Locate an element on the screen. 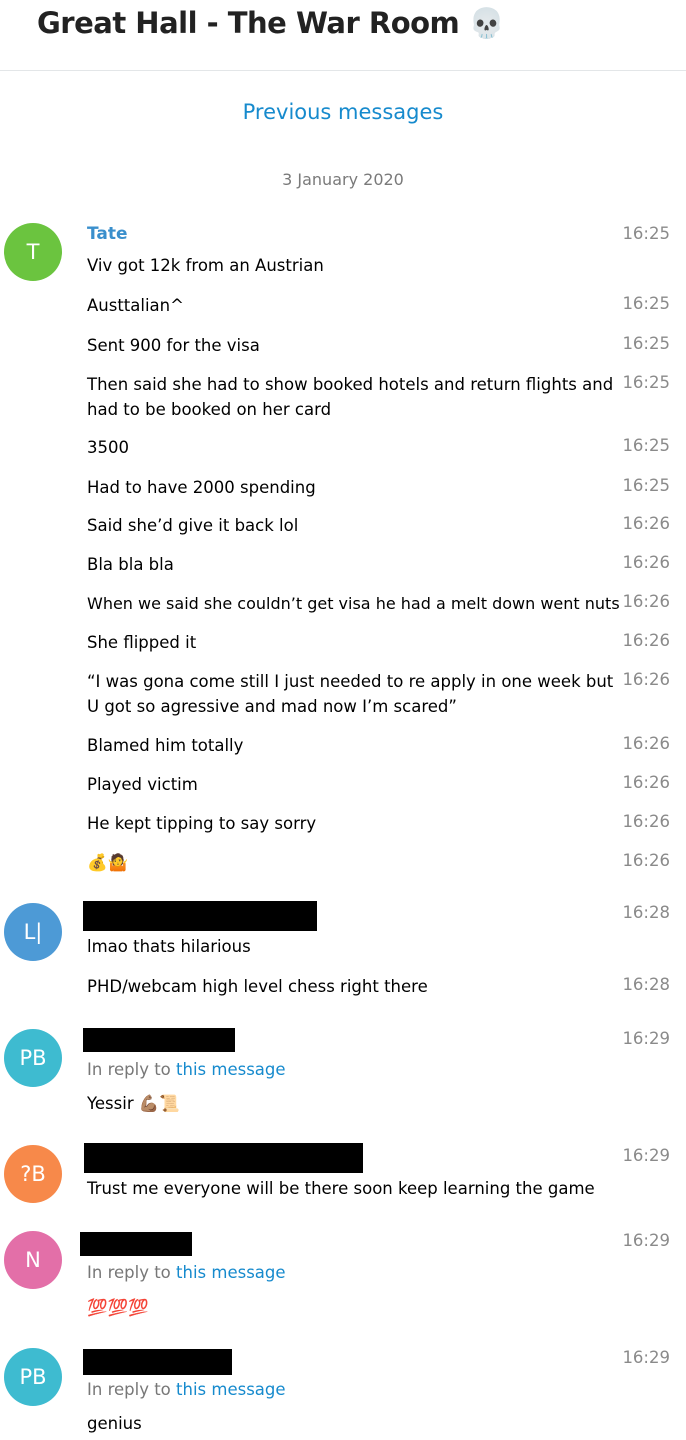 This screenshot has height=1440, width=686. avatar: L| is located at coordinates (33, 932).